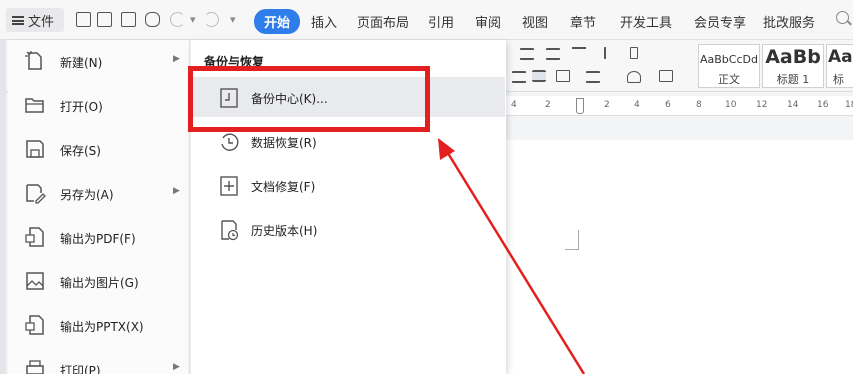  I want to click on menu-item-label: 输出为PDF(F), so click(98, 239).